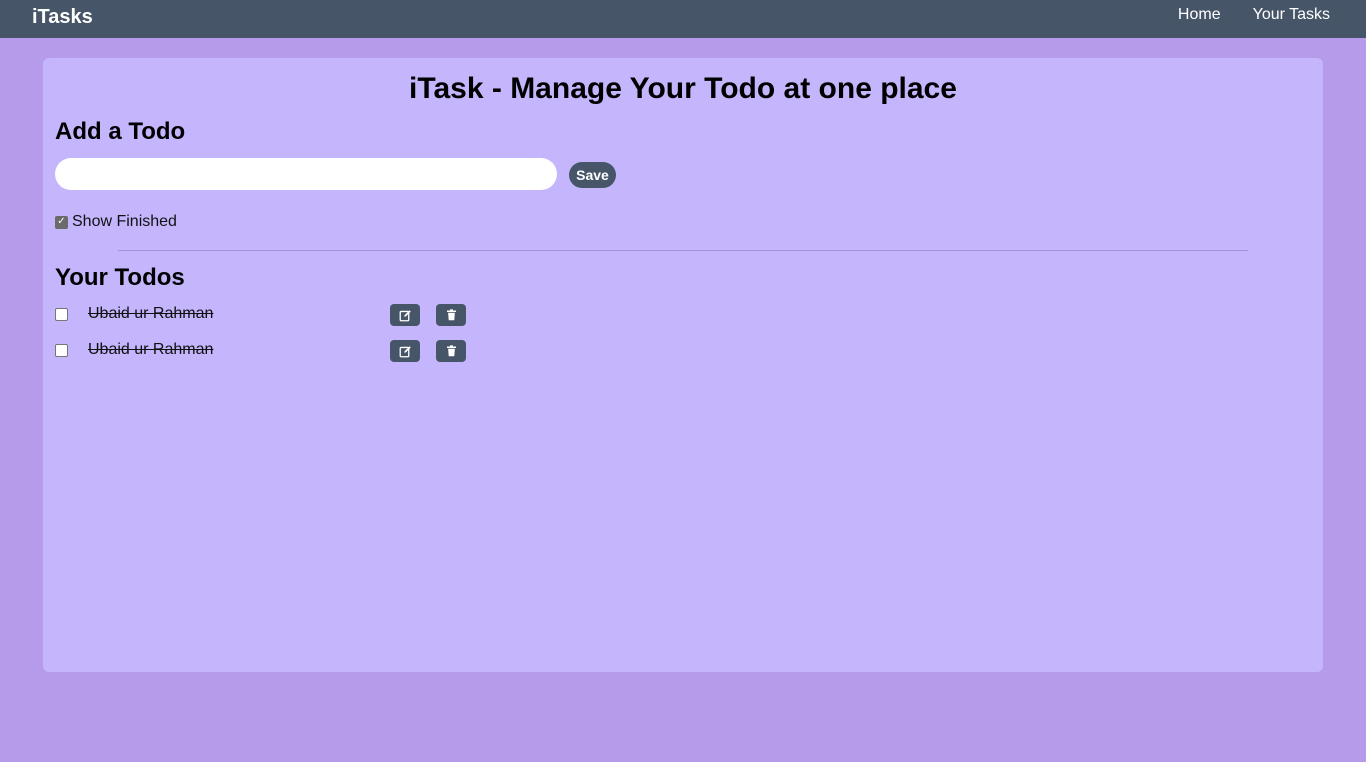 The width and height of the screenshot is (1366, 762). What do you see at coordinates (683, 19) in the screenshot?
I see `navbar: iTasks Home Your Tasks` at bounding box center [683, 19].